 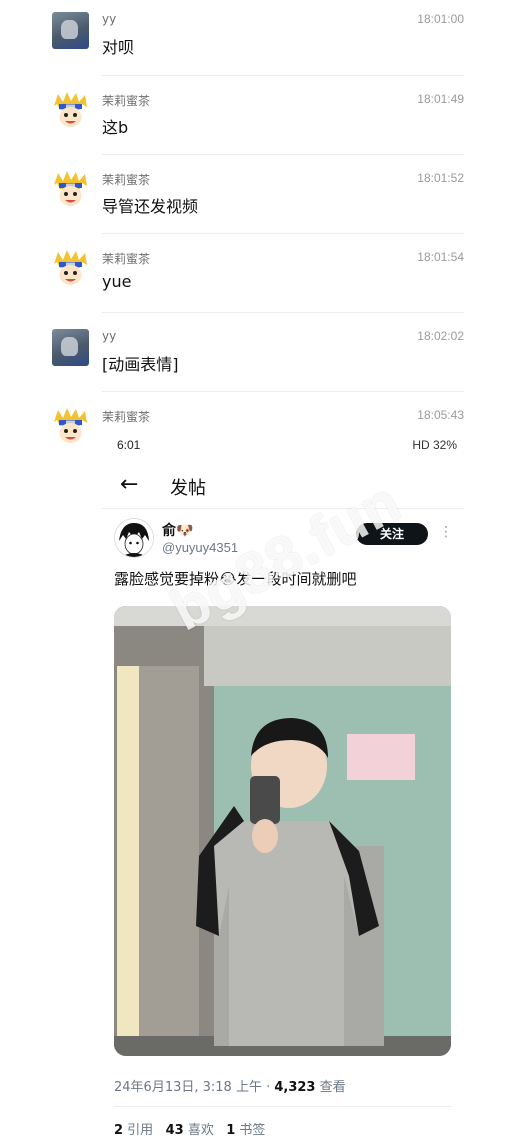 What do you see at coordinates (129, 445) in the screenshot?
I see `status-time: 6:01` at bounding box center [129, 445].